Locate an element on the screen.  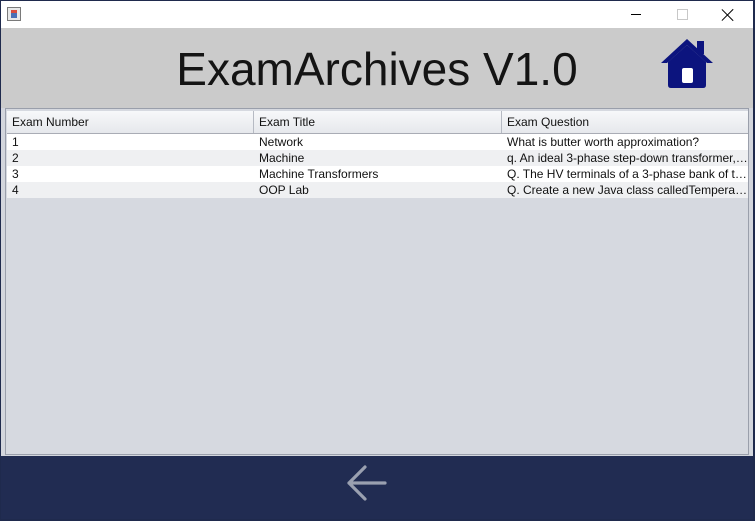
column-header-exam-number: Exam Number is located at coordinates (130, 122).